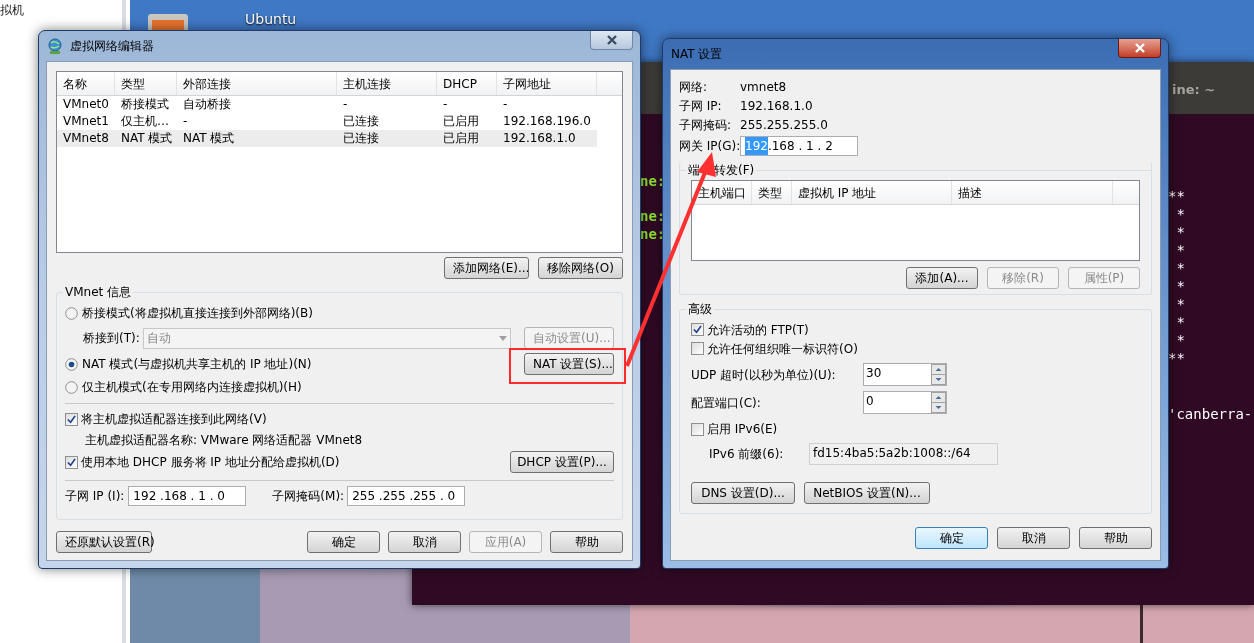 This screenshot has width=1254, height=643. Describe the element at coordinates (799, 146) in the screenshot. I see `ip-address-field: 192.168 . 1 . 2` at that location.